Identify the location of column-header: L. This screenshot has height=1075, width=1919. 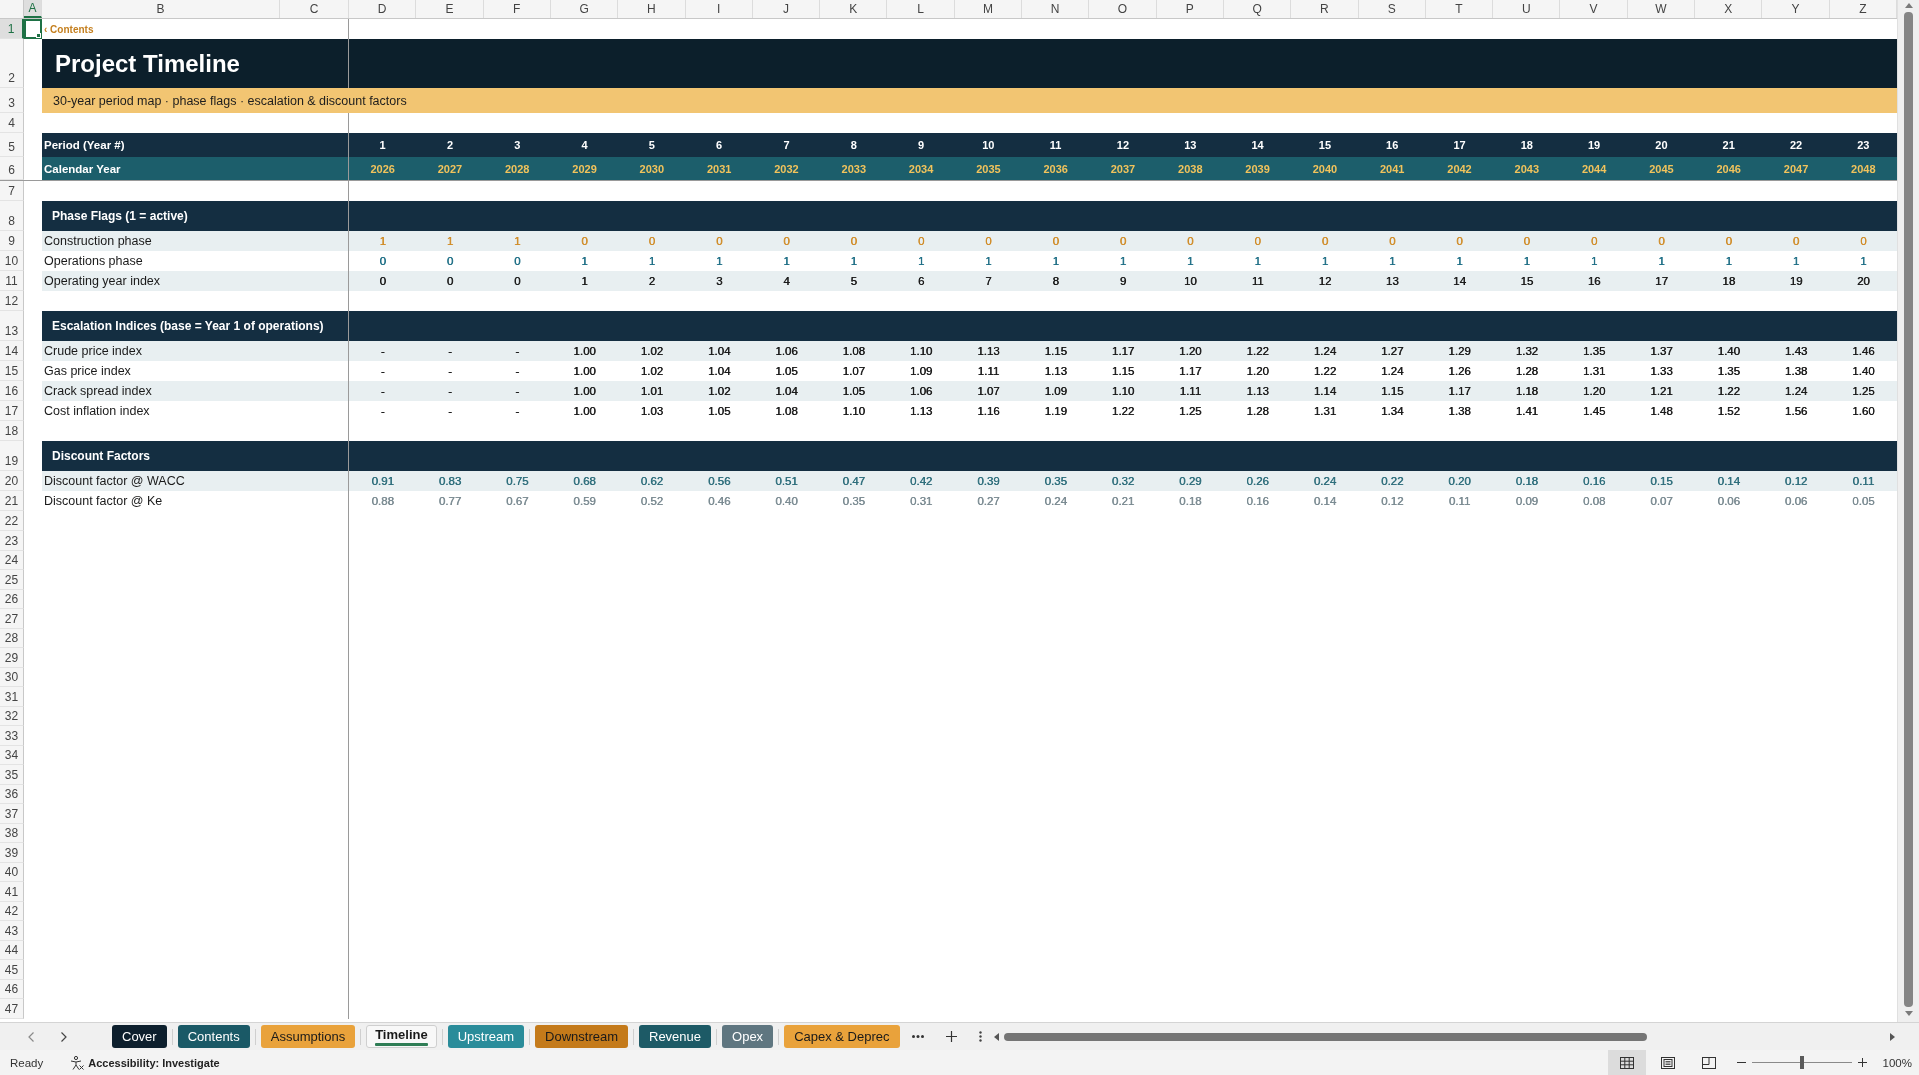
(921, 9).